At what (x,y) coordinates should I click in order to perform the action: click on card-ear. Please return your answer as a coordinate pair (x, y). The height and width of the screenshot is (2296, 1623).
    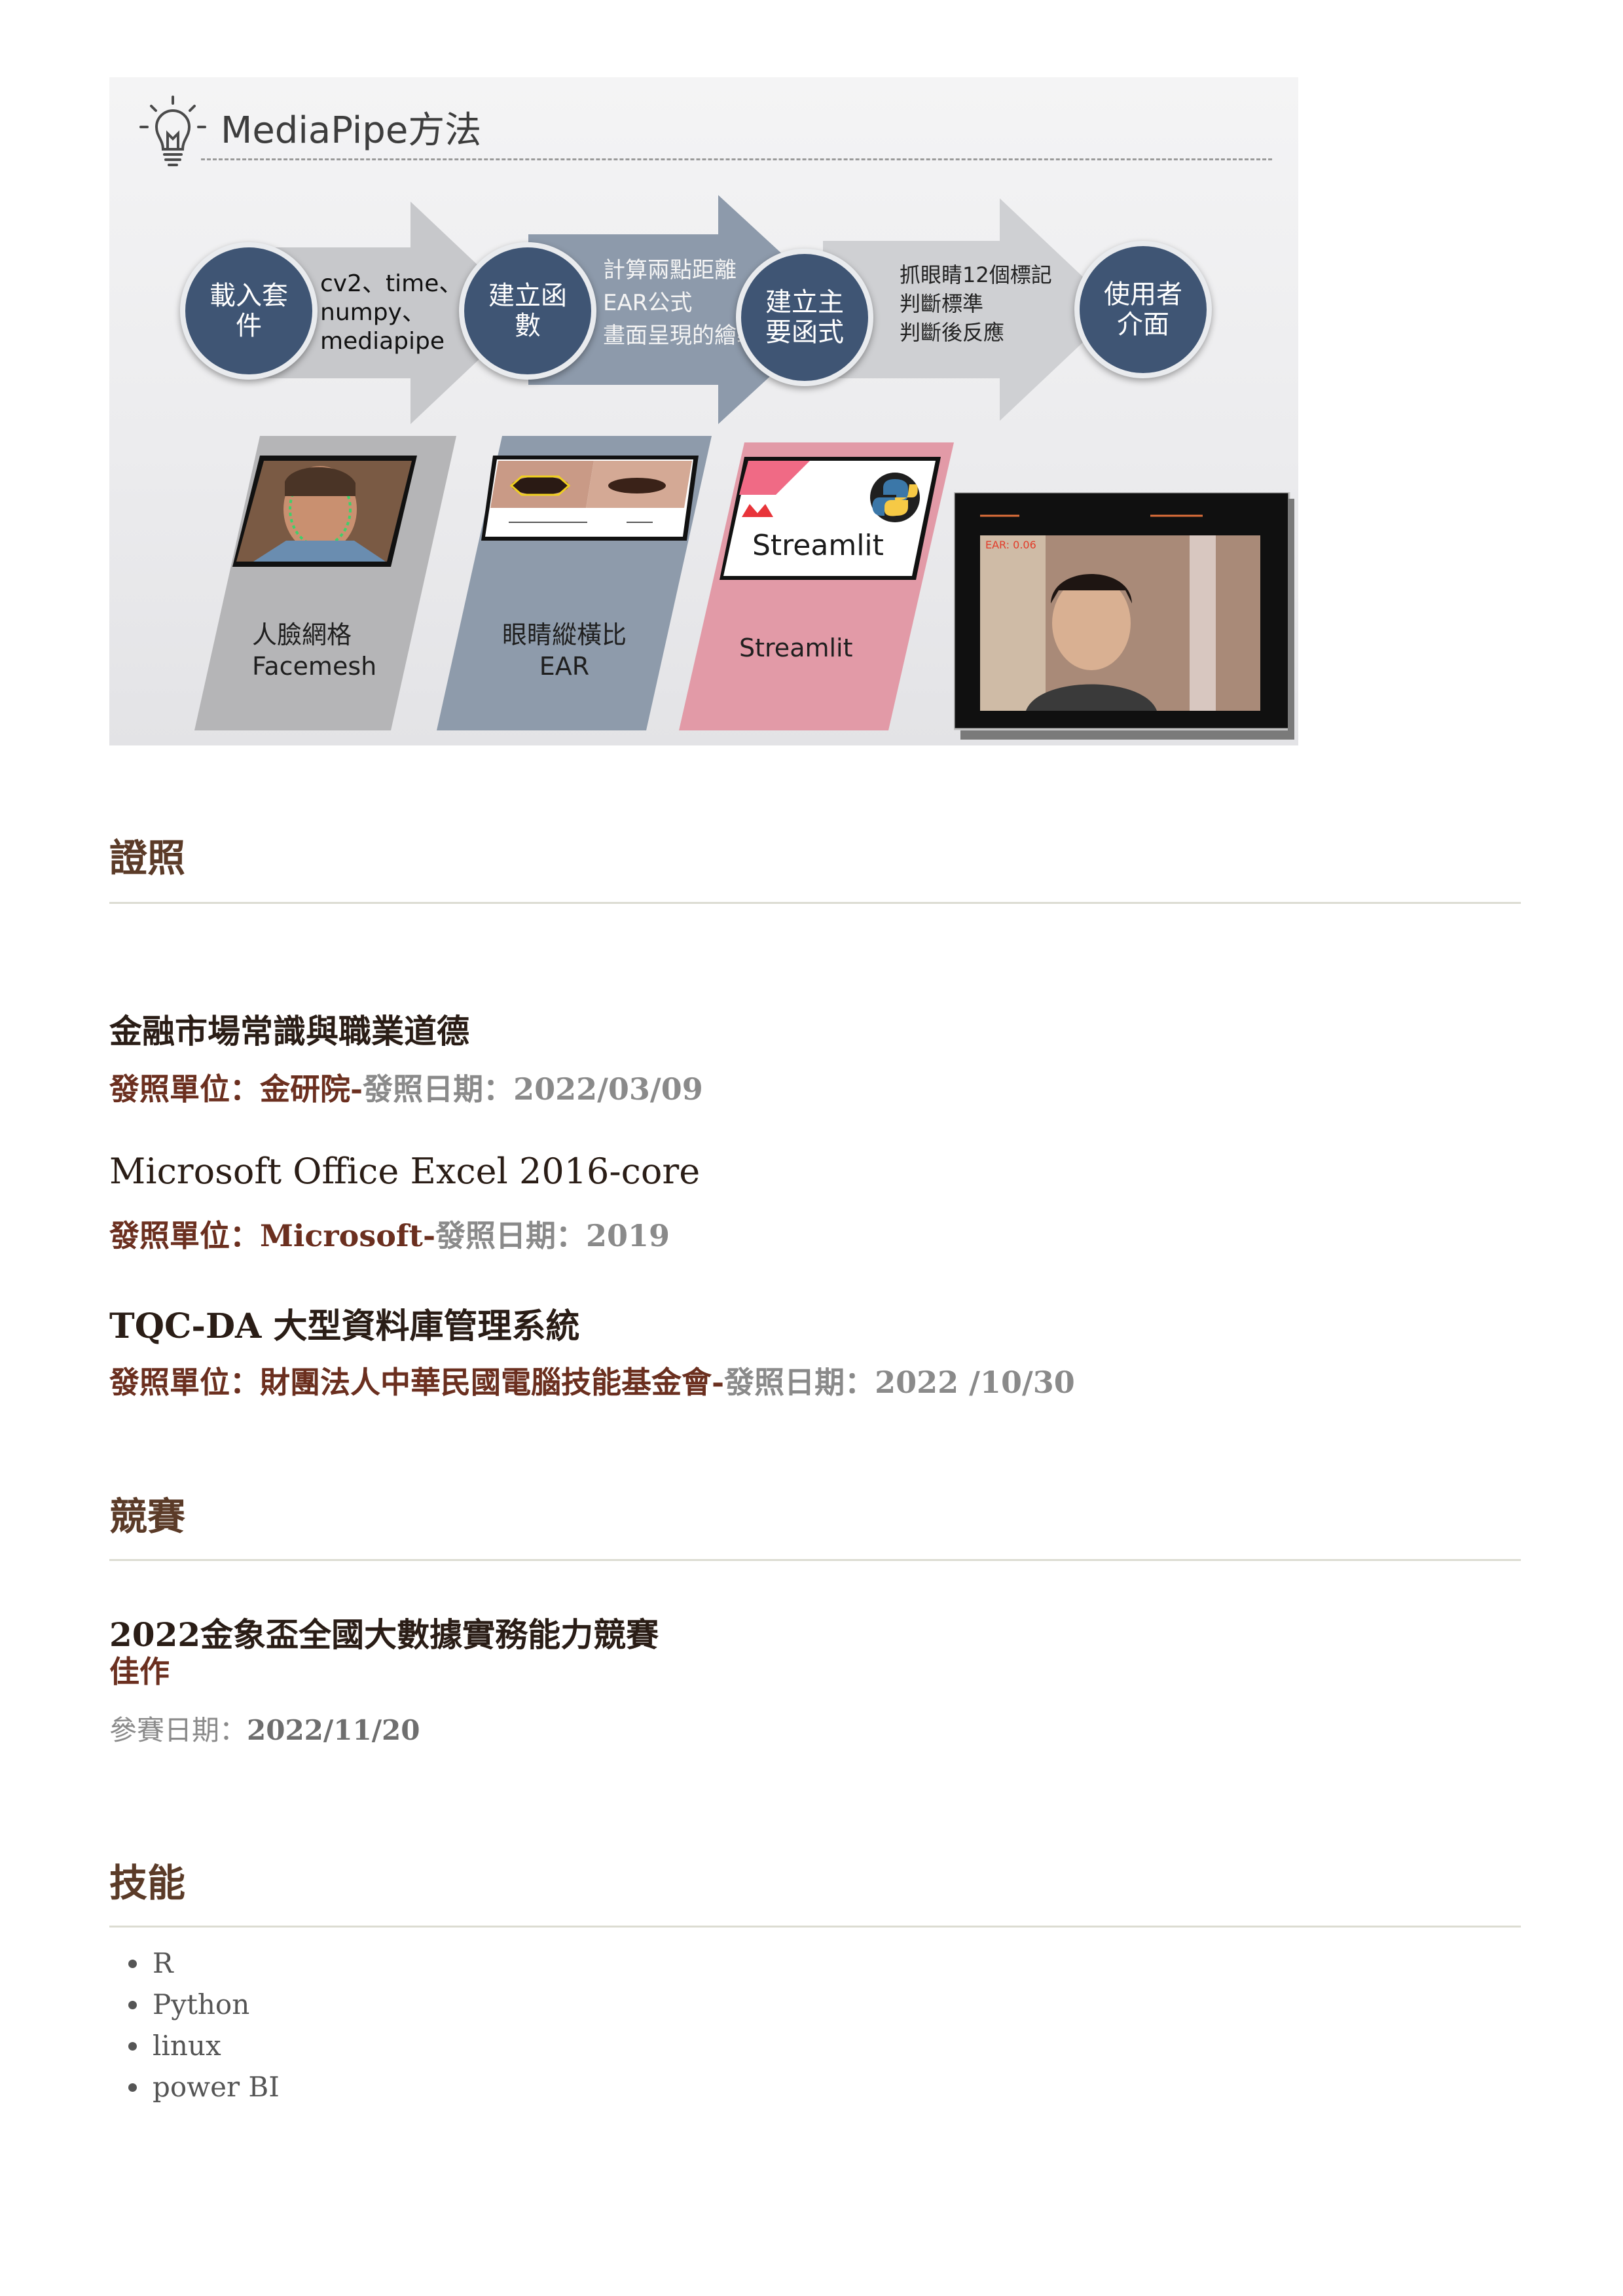
    Looking at the image, I should click on (574, 583).